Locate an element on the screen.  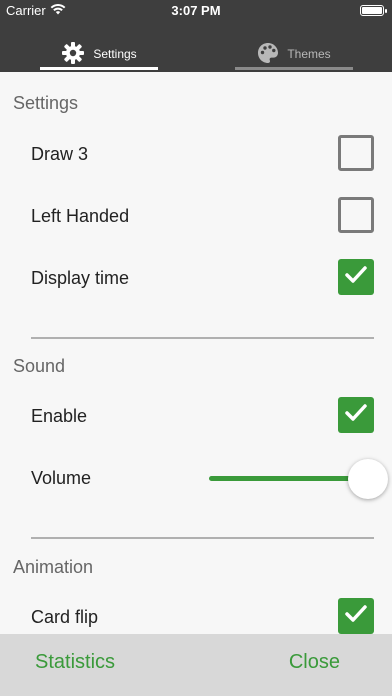
tab-themes: Themes is located at coordinates (294, 54).